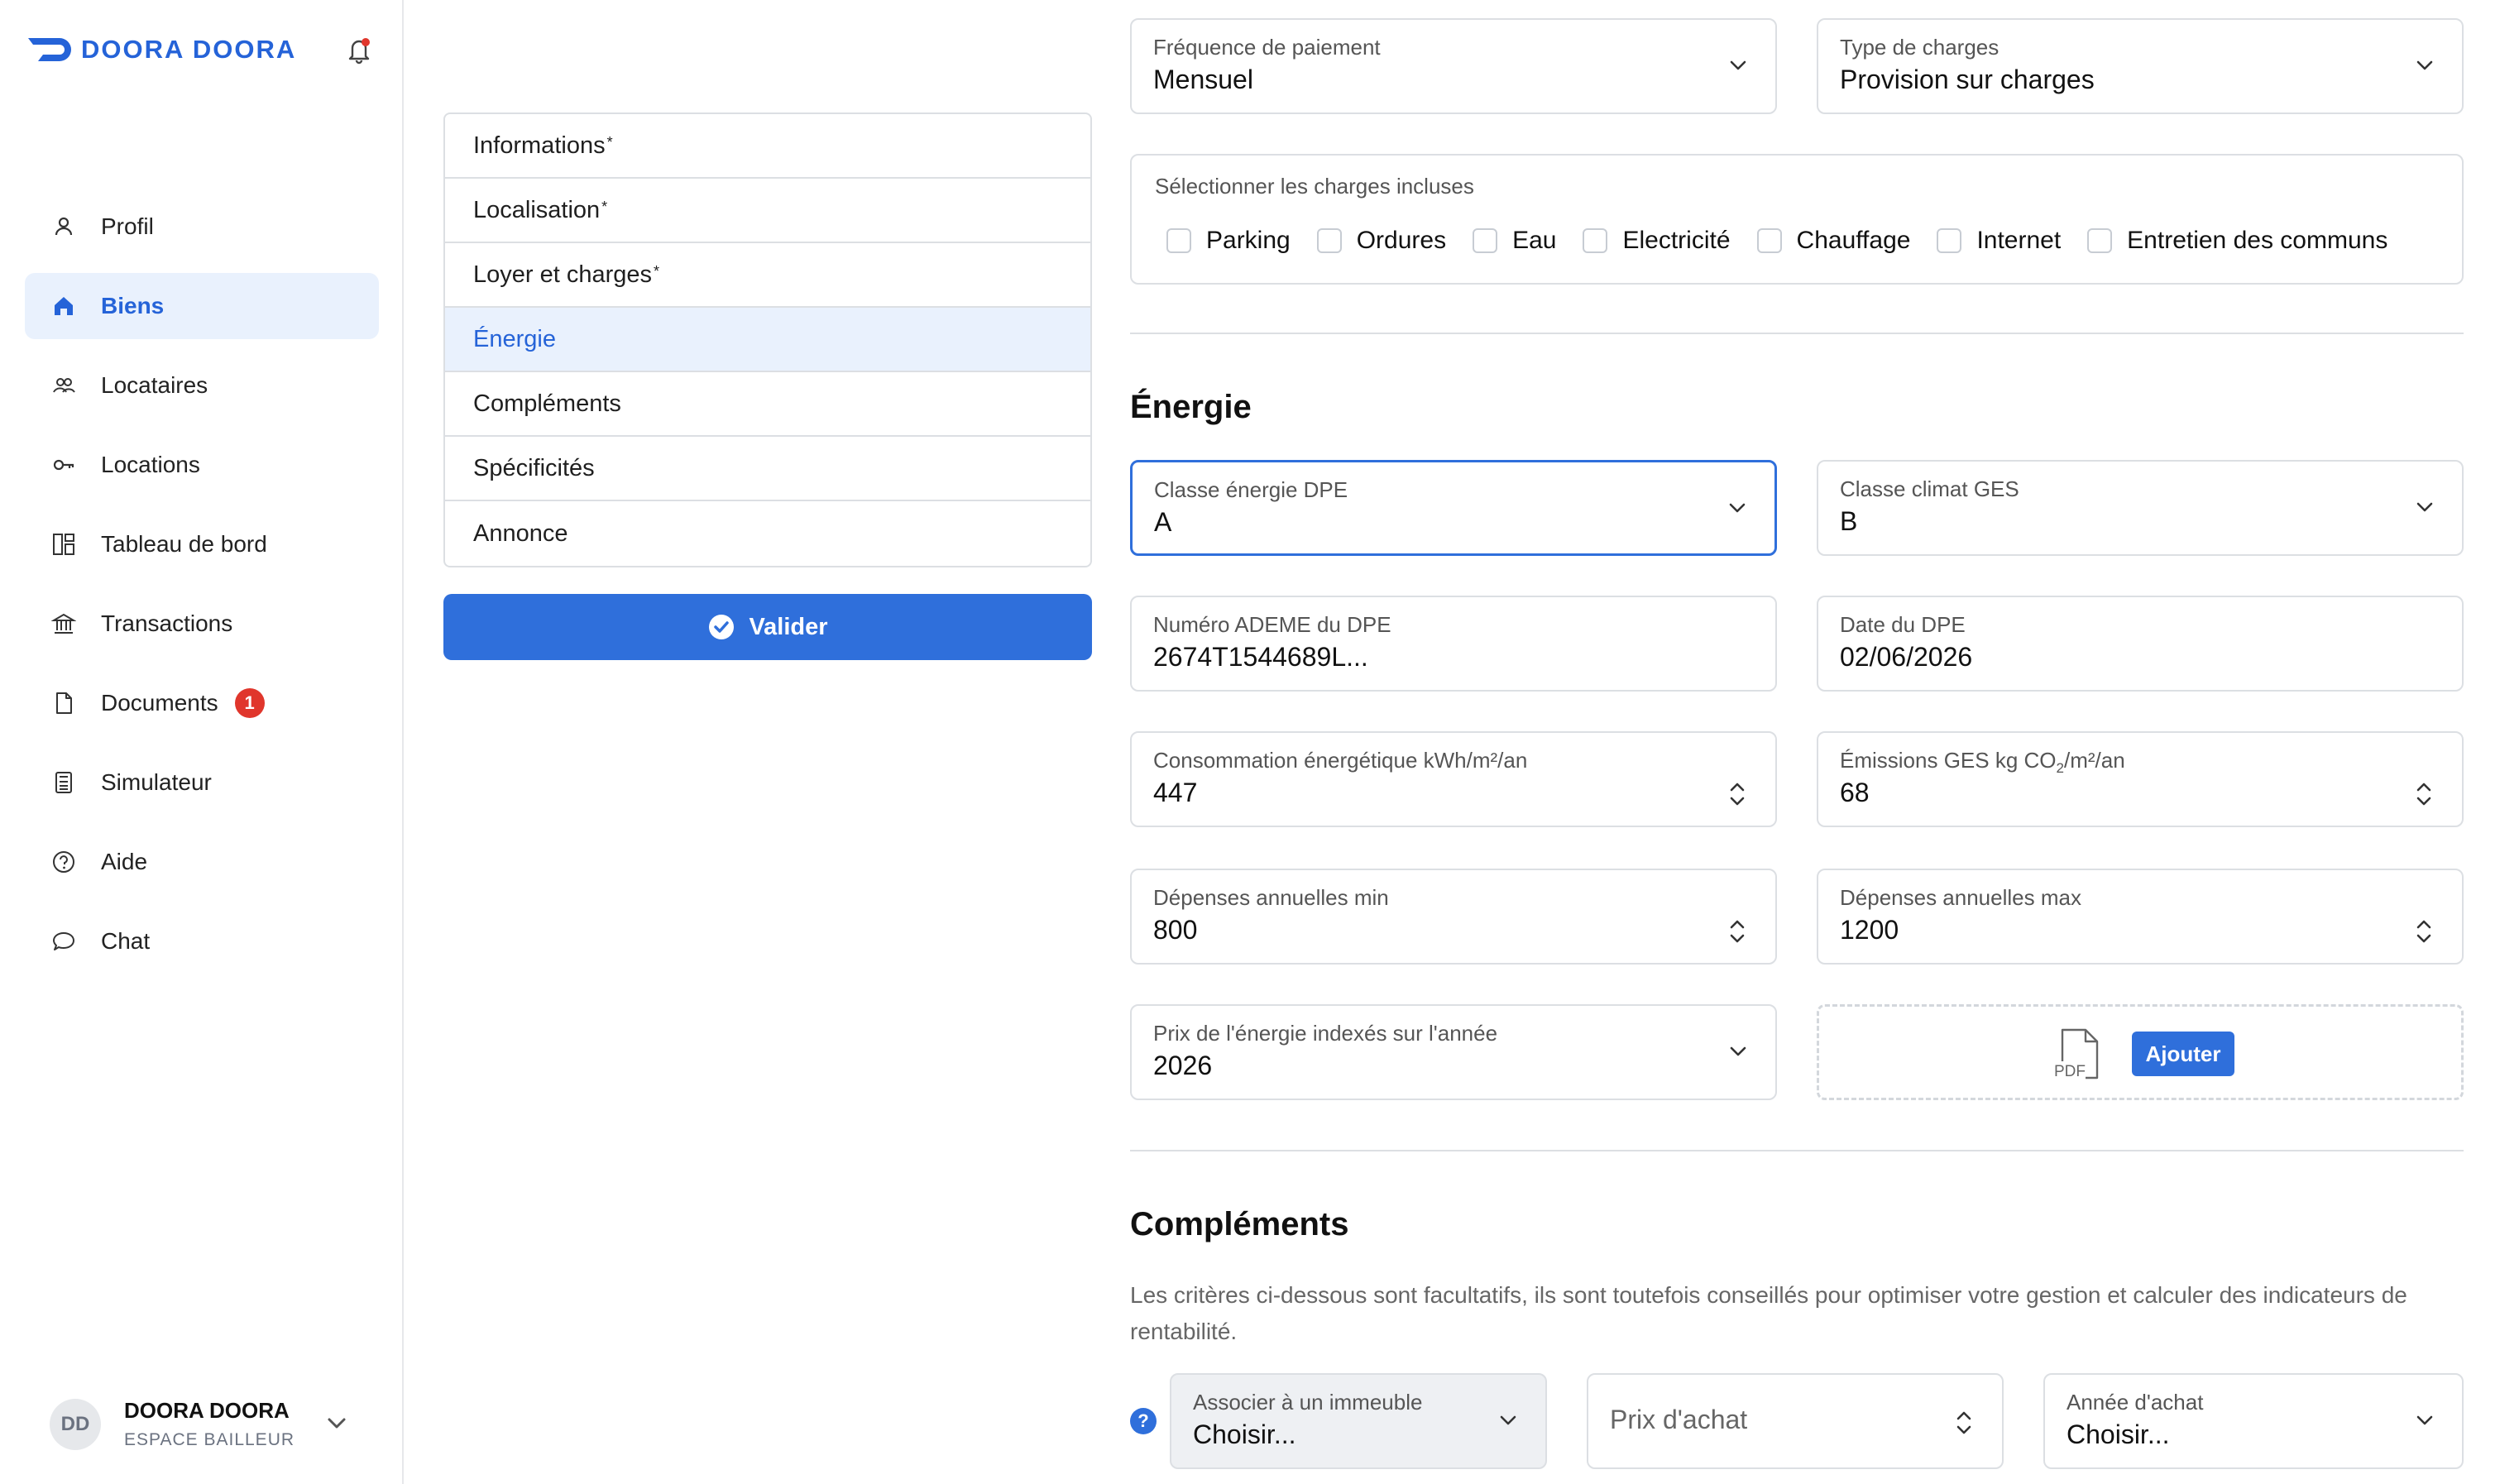 This screenshot has height=1484, width=2500. Describe the element at coordinates (767, 340) in the screenshot. I see `menu-item-energie: Énergie` at that location.